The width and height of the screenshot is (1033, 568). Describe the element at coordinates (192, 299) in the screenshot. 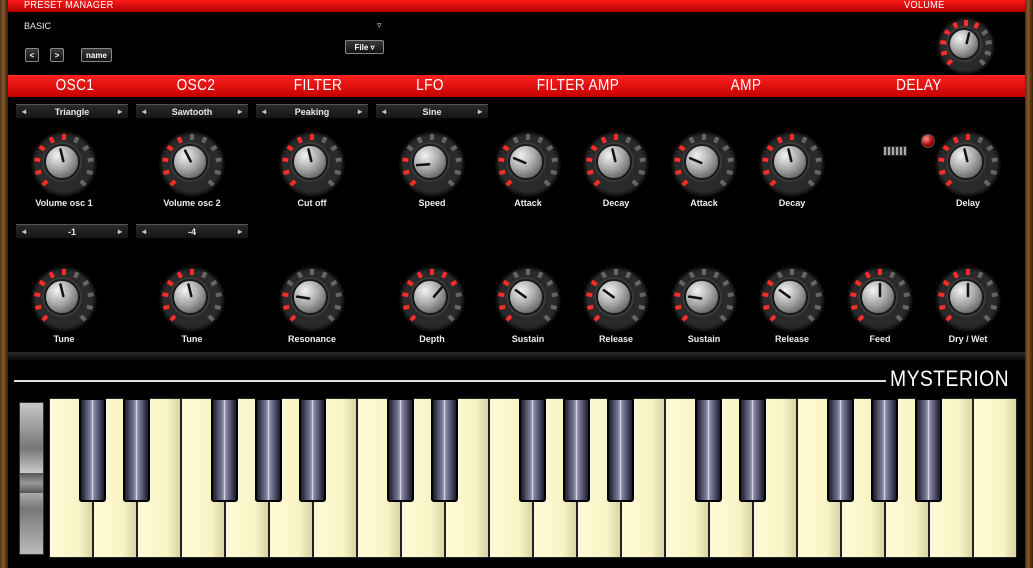

I see `osc2-tune-knob` at that location.